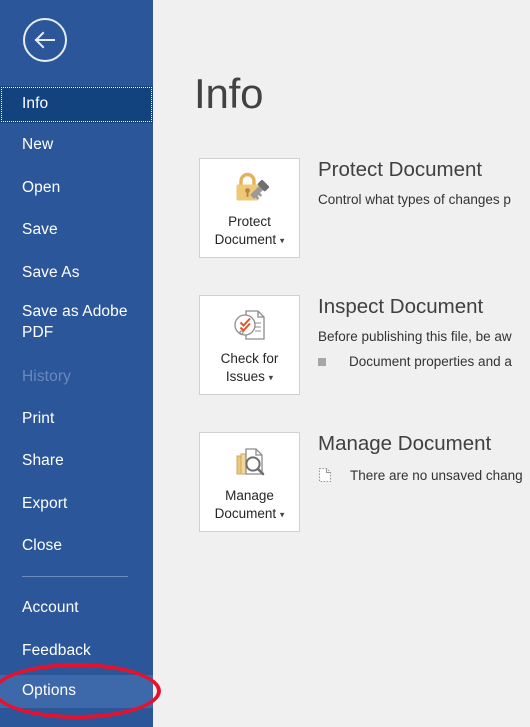  What do you see at coordinates (249, 345) in the screenshot?
I see `check-for-issues-button: Check for Issues ▾` at bounding box center [249, 345].